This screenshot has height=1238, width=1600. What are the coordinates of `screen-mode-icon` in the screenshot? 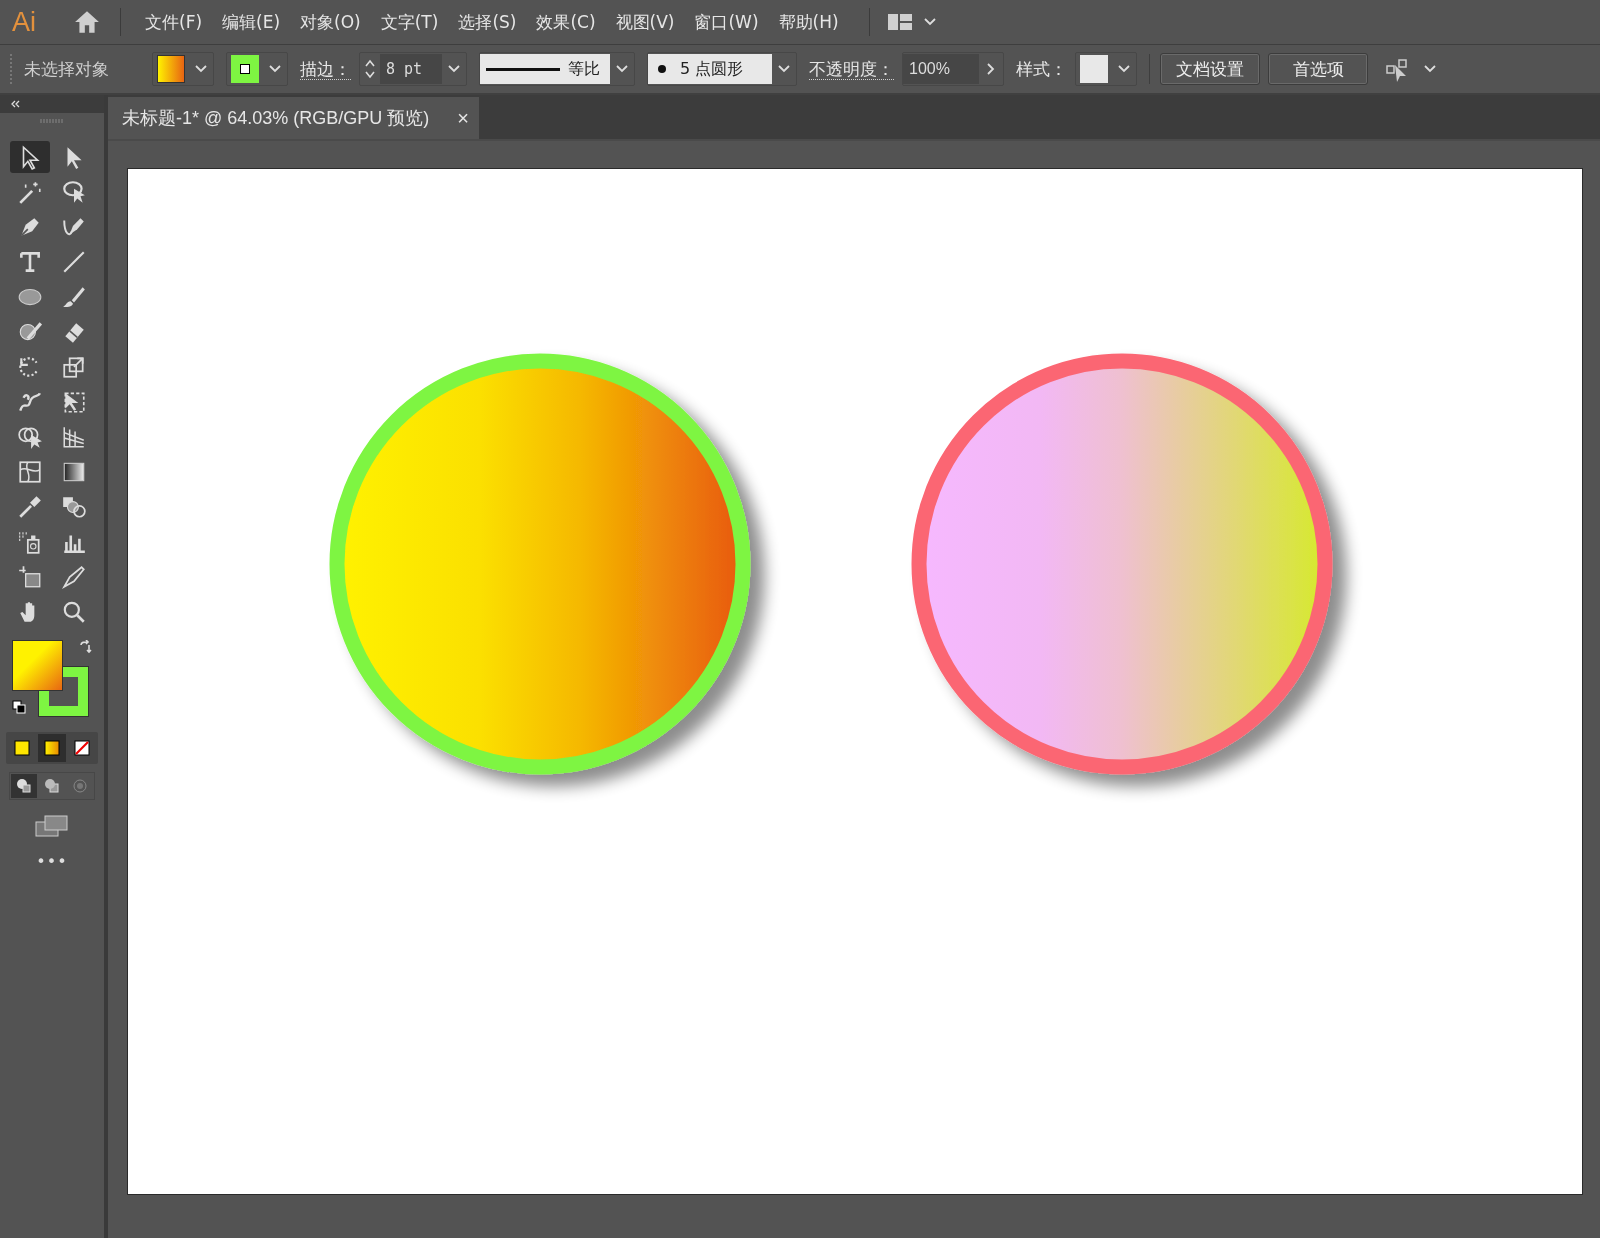 It's located at (52, 826).